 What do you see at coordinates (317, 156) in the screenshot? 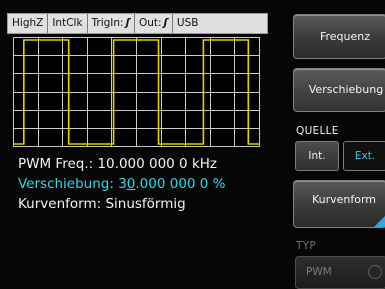
I see `source-int-button: Int.` at bounding box center [317, 156].